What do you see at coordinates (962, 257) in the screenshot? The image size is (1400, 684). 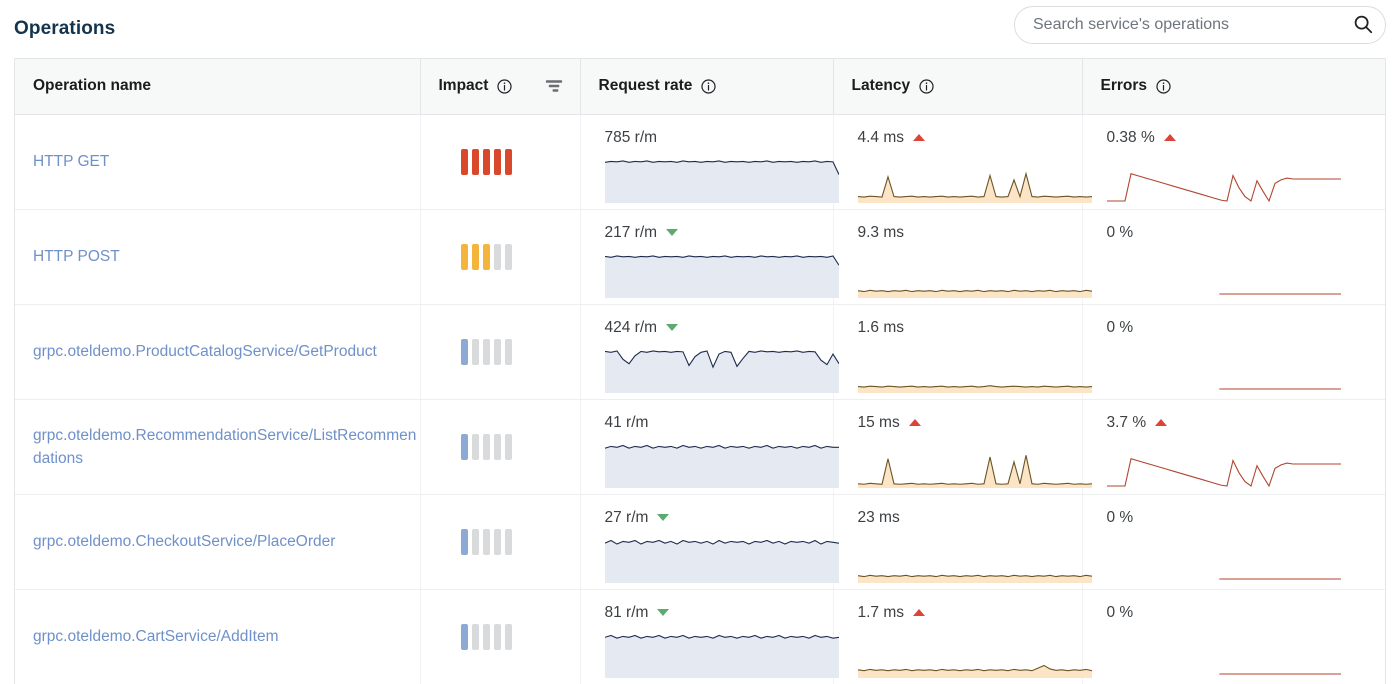 I see `cell-latency: 9.3 ms` at bounding box center [962, 257].